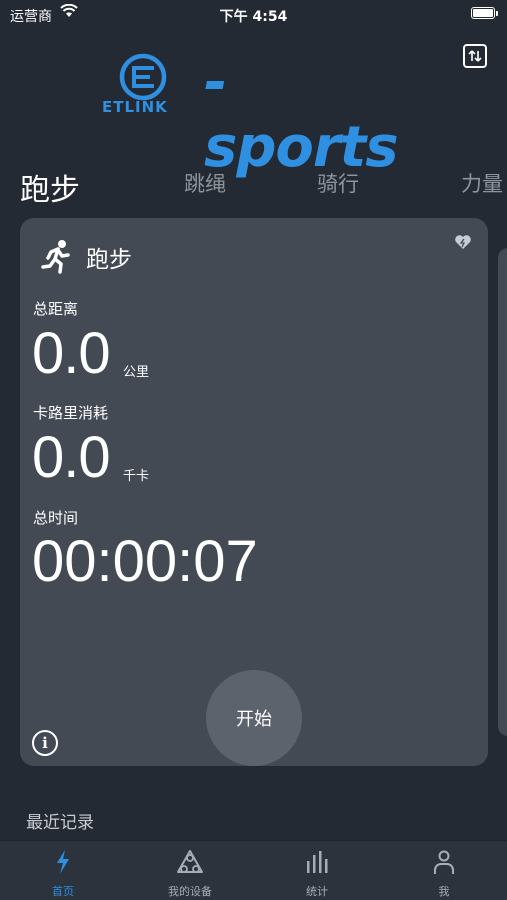 This screenshot has height=900, width=507. Describe the element at coordinates (56, 309) in the screenshot. I see `distance-label: 总距离` at that location.